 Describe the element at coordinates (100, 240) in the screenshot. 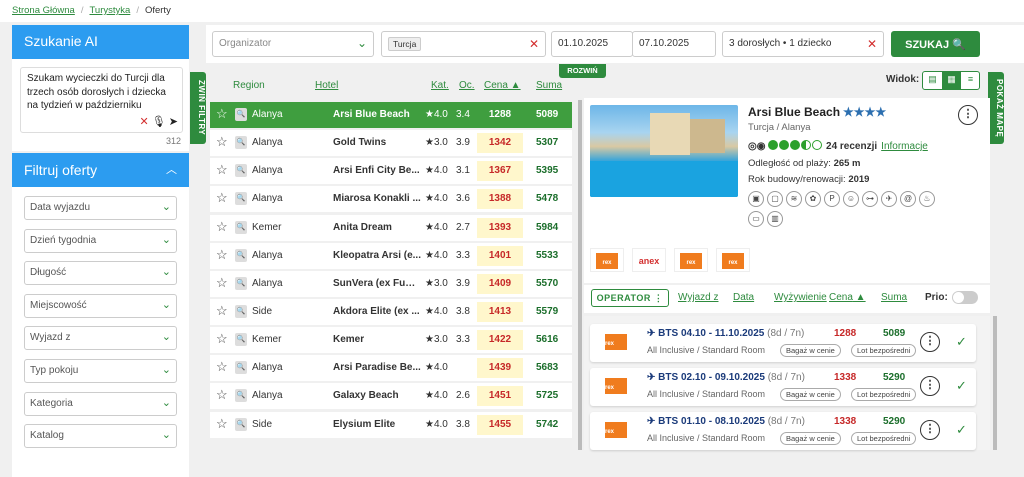

I see `filter-dzien-tygodnia: Dzień tygodnia ⌄` at that location.